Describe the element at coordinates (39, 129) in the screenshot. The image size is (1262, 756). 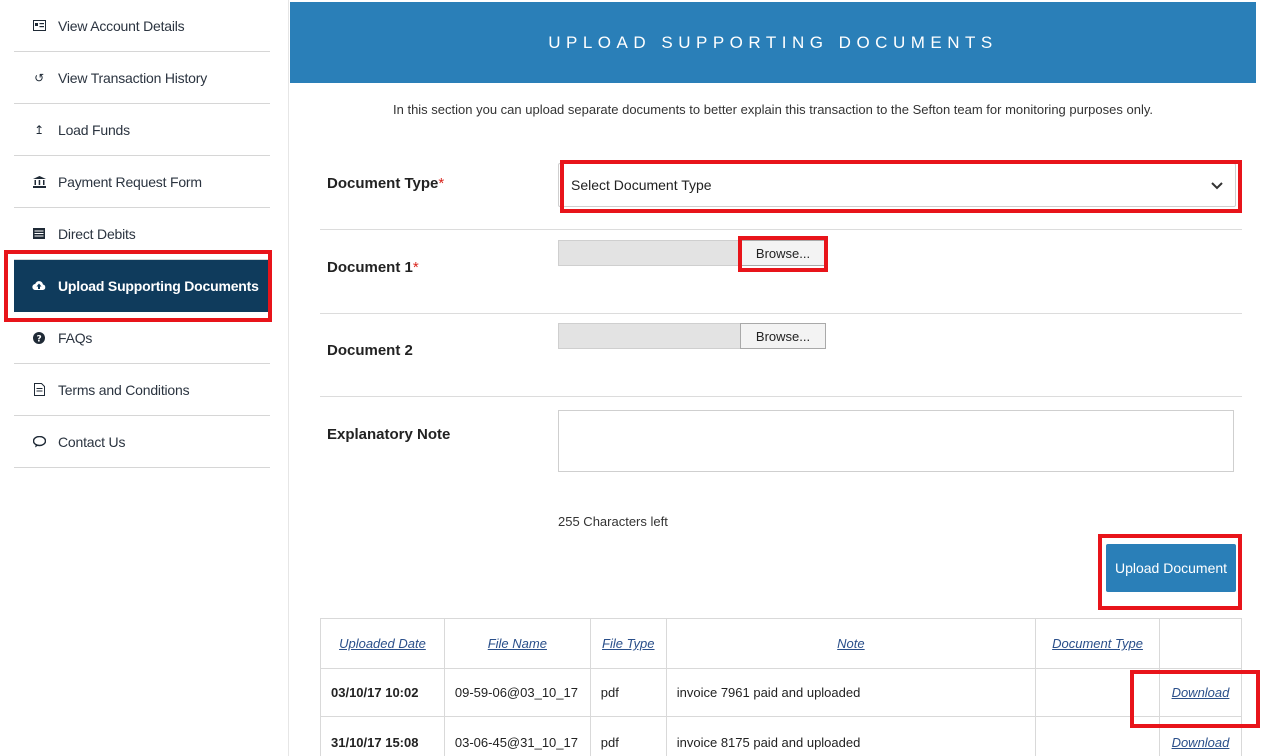
I see `upload-arrow-icon: ↥` at that location.